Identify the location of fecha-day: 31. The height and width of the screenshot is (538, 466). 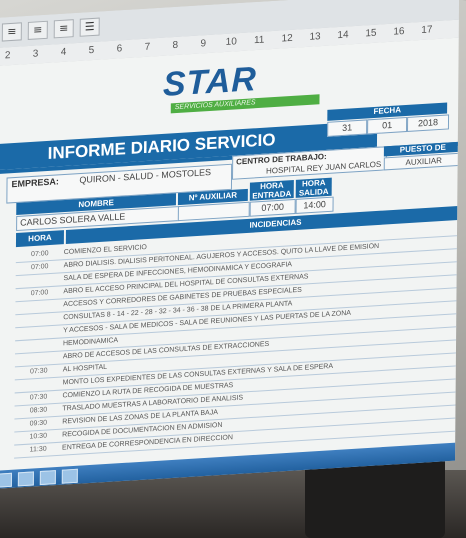
(347, 128).